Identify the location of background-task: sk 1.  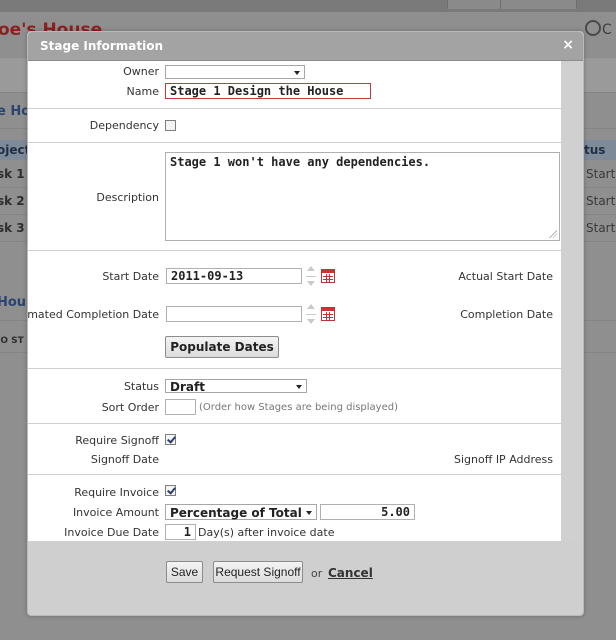
(12, 174).